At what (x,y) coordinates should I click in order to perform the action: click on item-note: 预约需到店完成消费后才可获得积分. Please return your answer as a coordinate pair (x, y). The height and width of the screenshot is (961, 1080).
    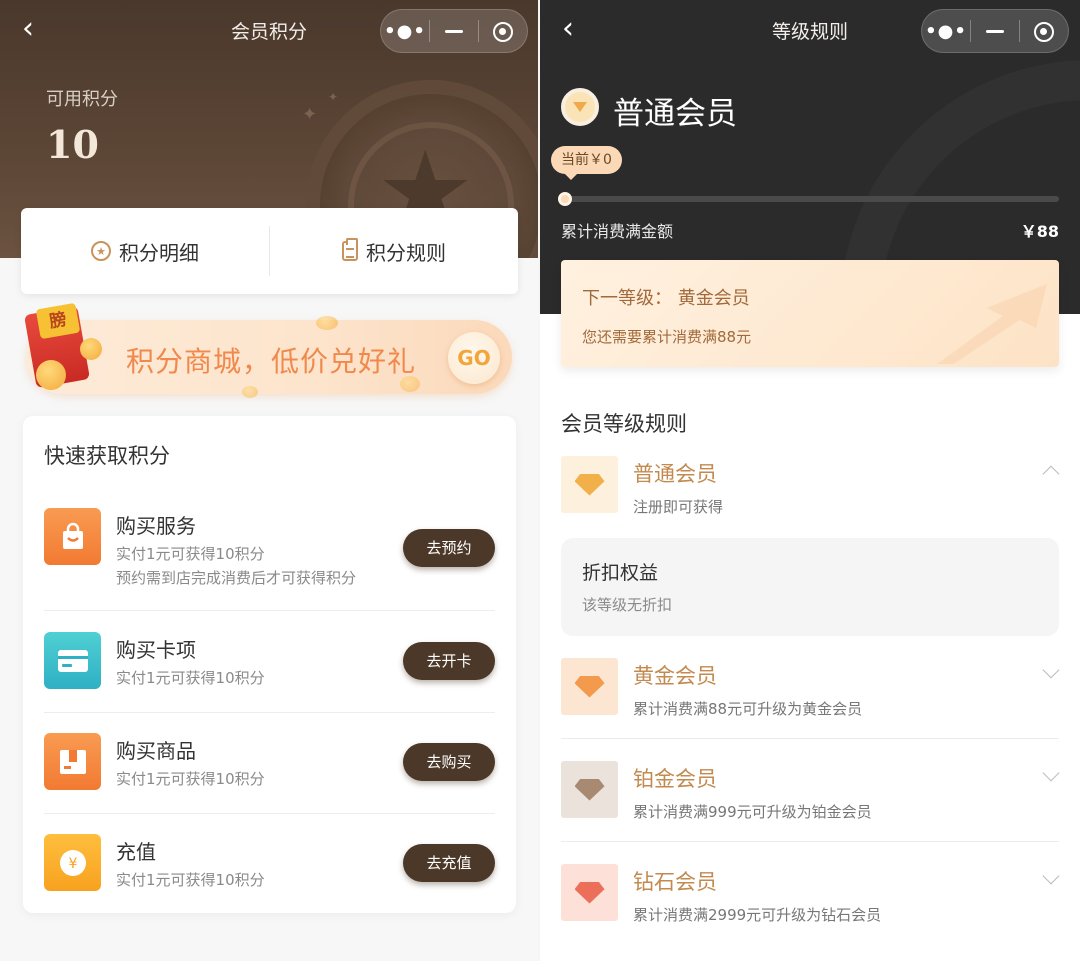
    Looking at the image, I should click on (236, 578).